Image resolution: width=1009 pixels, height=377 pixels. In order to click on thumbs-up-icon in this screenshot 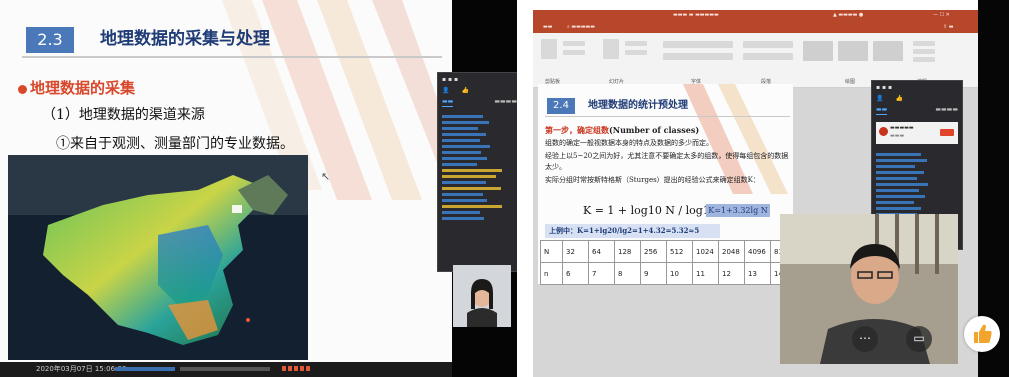, I will do `click(983, 333)`.